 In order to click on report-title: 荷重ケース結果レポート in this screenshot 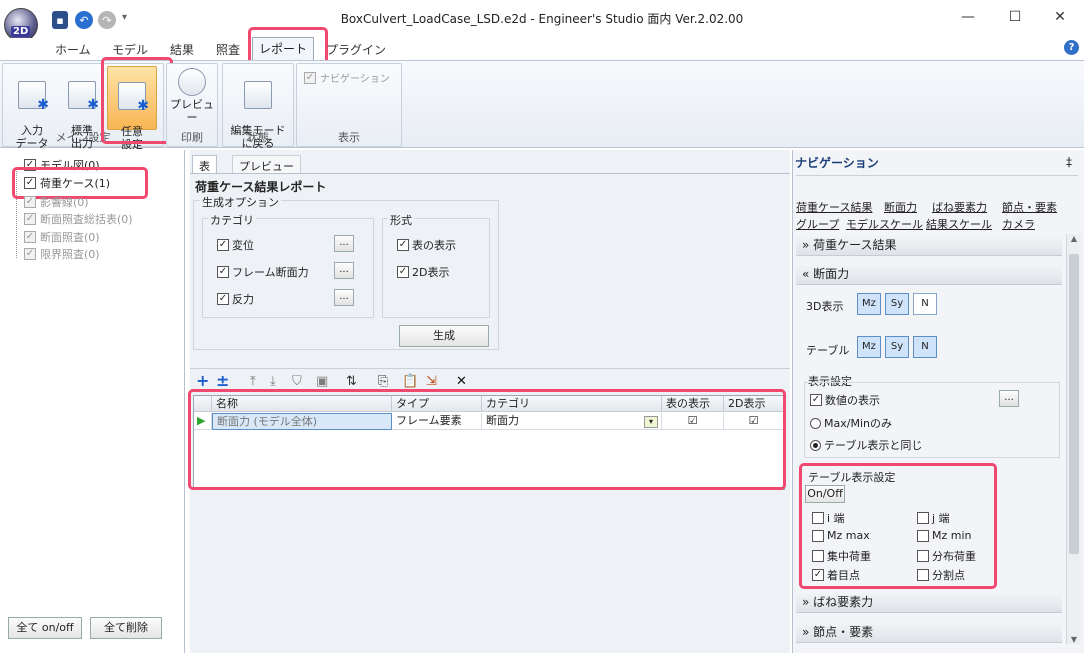, I will do `click(261, 187)`.